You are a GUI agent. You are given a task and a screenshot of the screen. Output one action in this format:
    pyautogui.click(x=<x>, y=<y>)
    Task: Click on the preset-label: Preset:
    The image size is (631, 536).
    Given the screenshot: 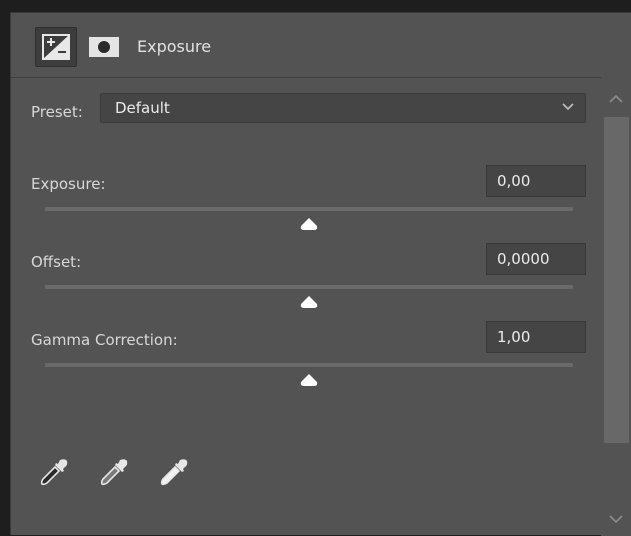 What is the action you would take?
    pyautogui.click(x=57, y=112)
    